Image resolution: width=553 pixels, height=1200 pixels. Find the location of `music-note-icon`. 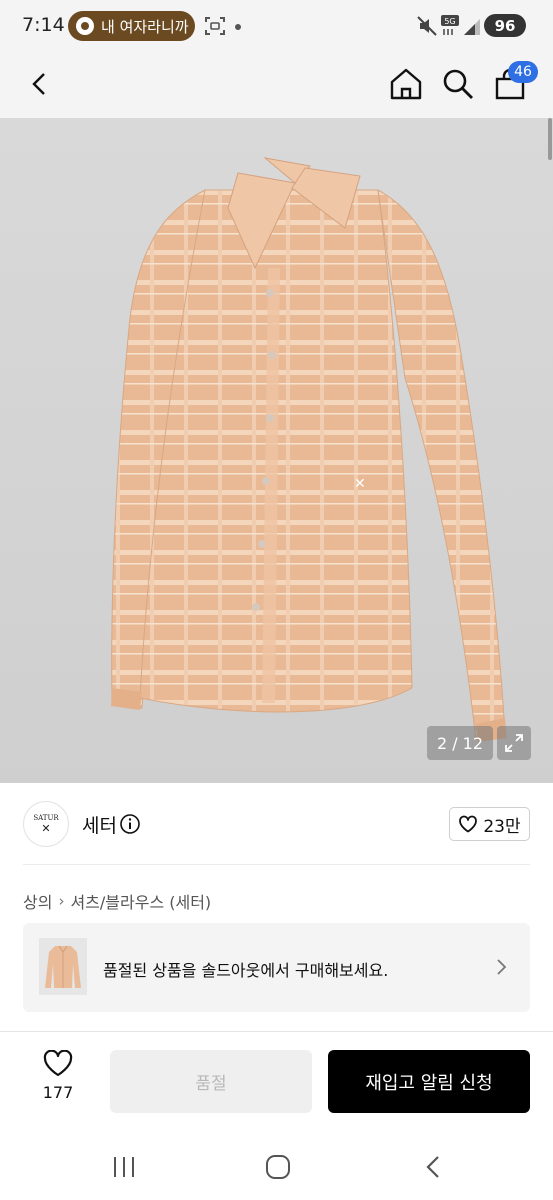

music-note-icon is located at coordinates (85, 26).